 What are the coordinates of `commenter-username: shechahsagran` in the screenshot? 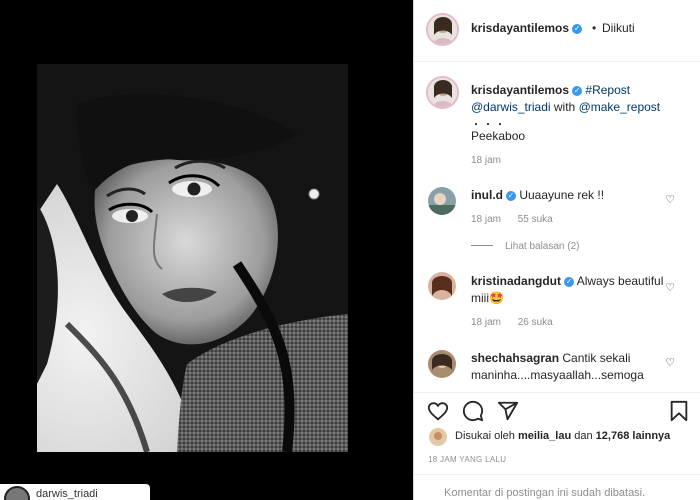 It's located at (515, 358).